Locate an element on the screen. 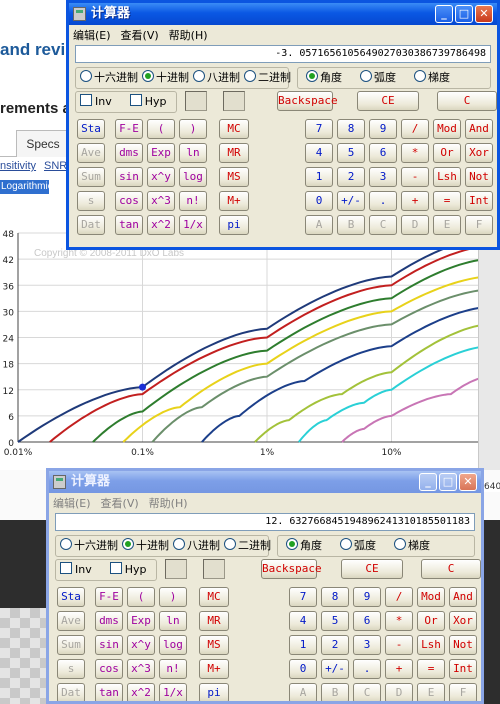 The height and width of the screenshot is (704, 500). mem-button-0: MC is located at coordinates (214, 597).